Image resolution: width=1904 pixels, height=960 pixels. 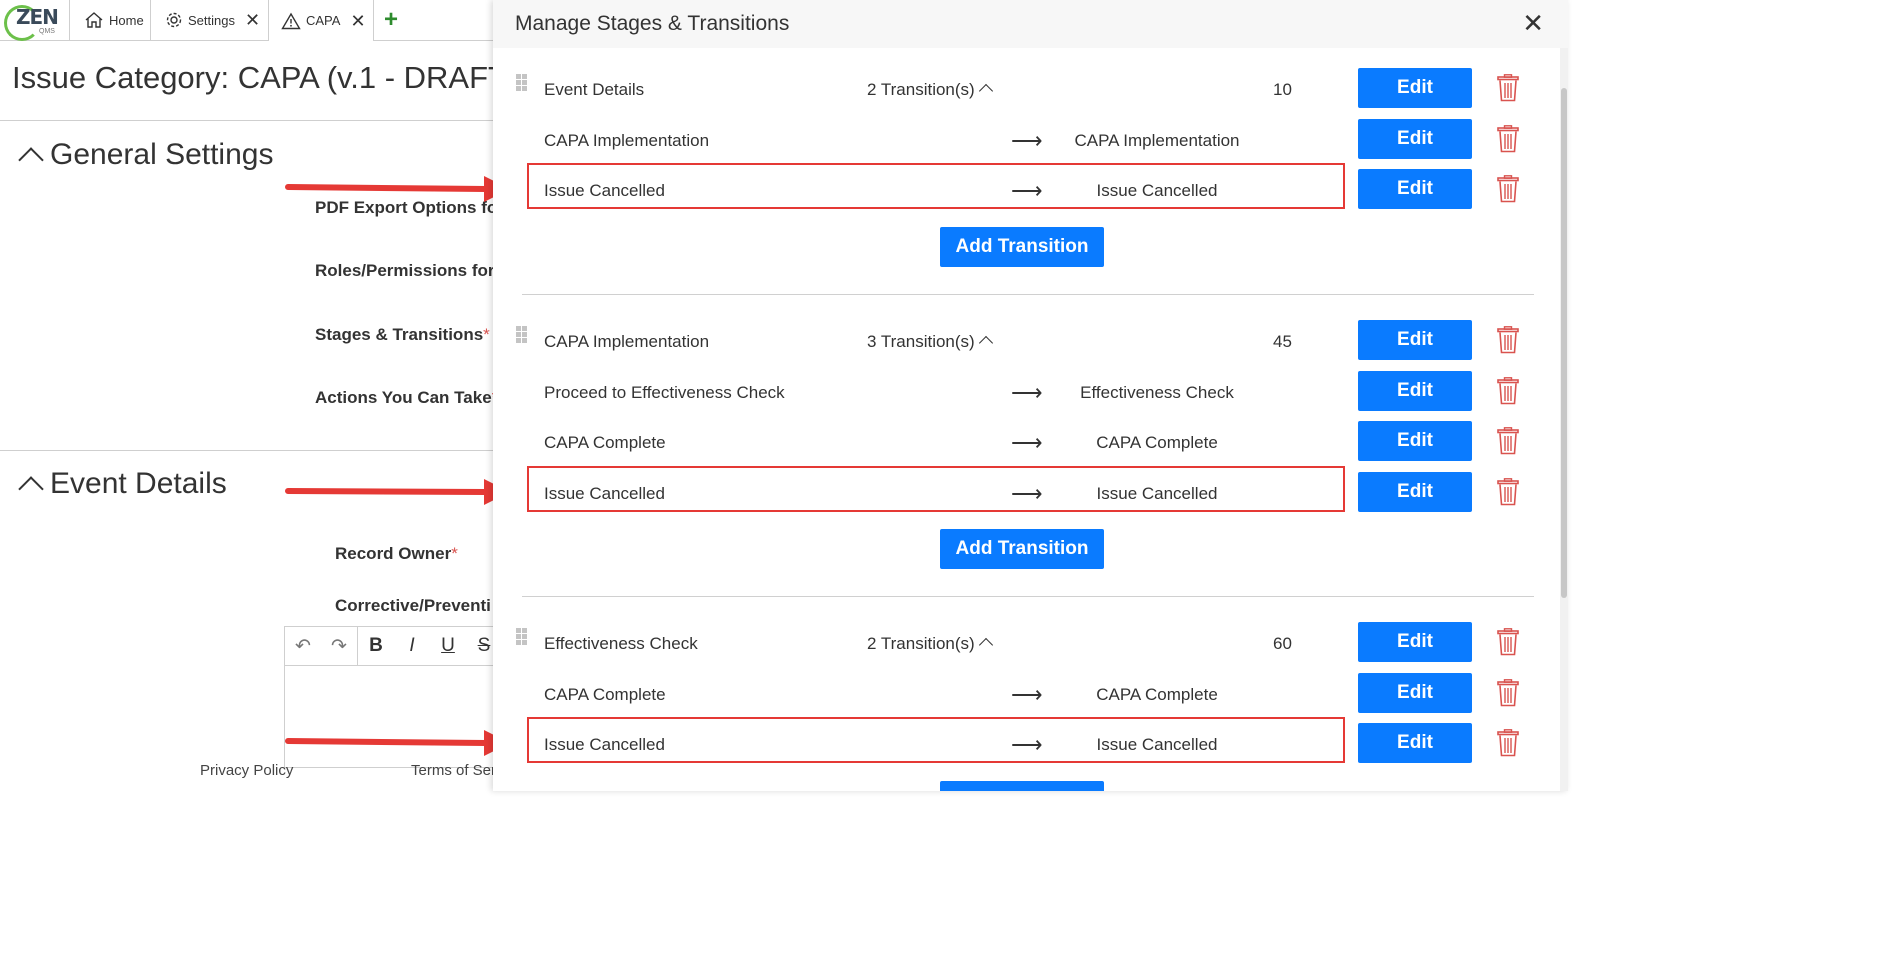 I want to click on actions-label: Actions You Can Take*, so click(x=406, y=398).